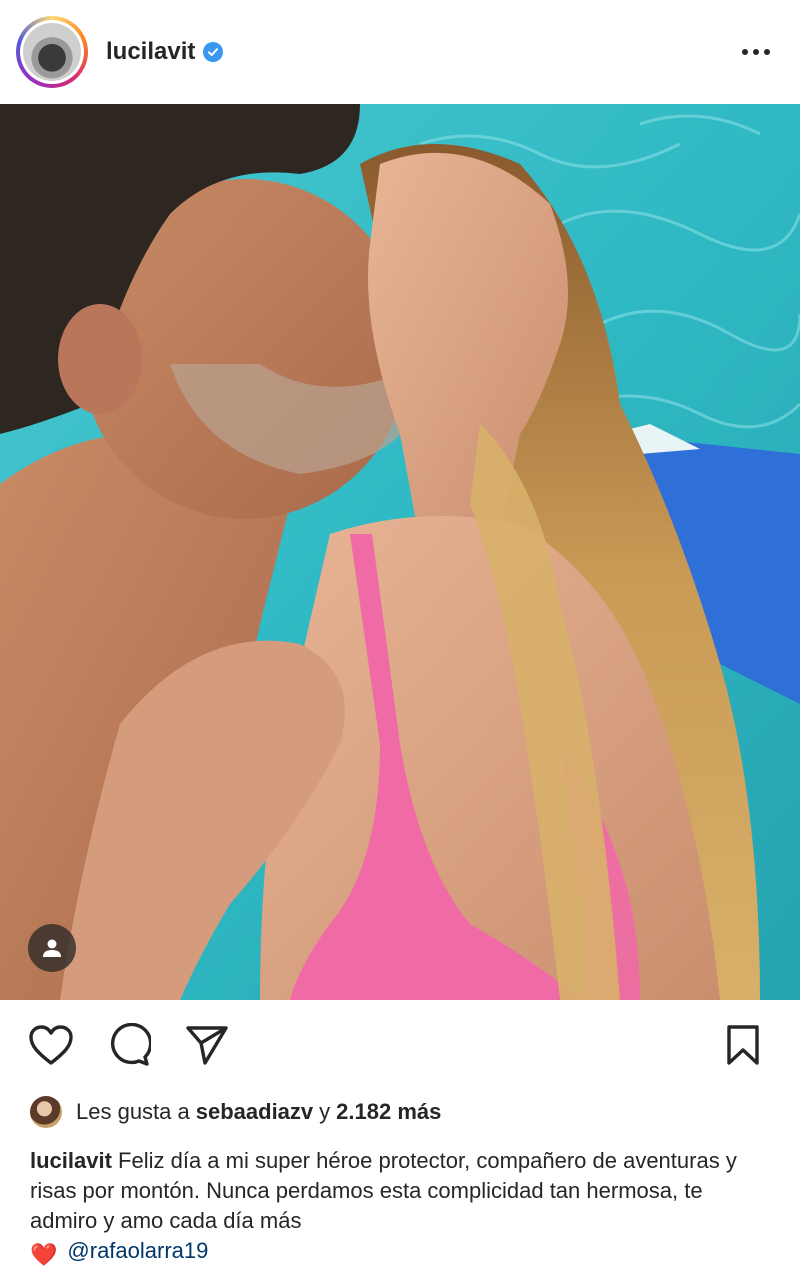  I want to click on comment-icon, so click(129, 1045).